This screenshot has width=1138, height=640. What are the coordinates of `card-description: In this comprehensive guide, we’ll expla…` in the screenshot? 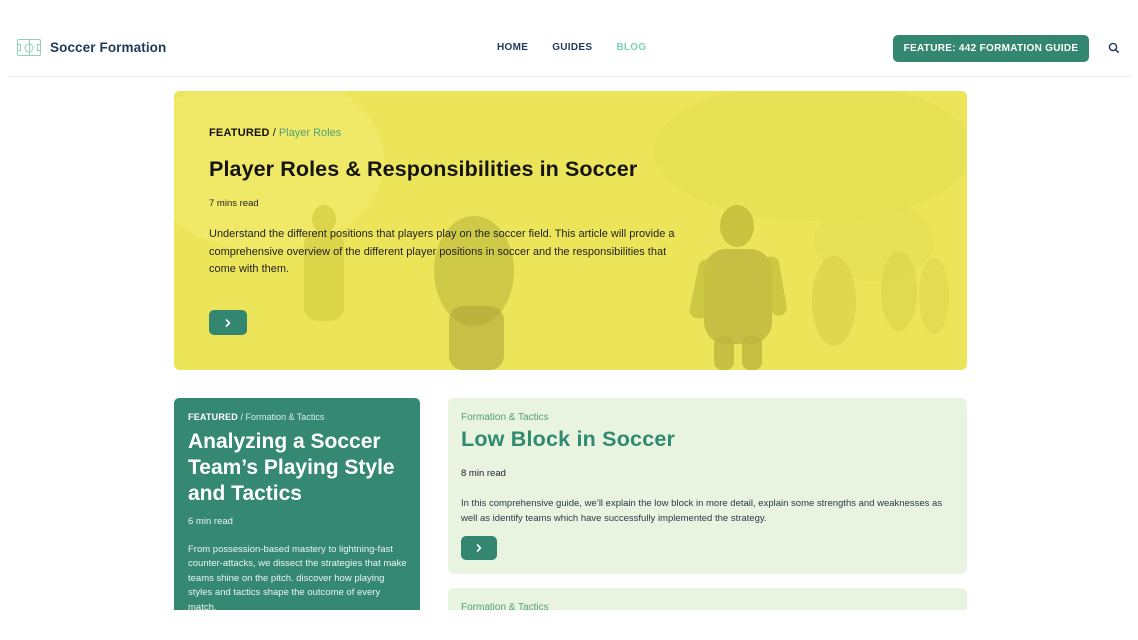 It's located at (702, 511).